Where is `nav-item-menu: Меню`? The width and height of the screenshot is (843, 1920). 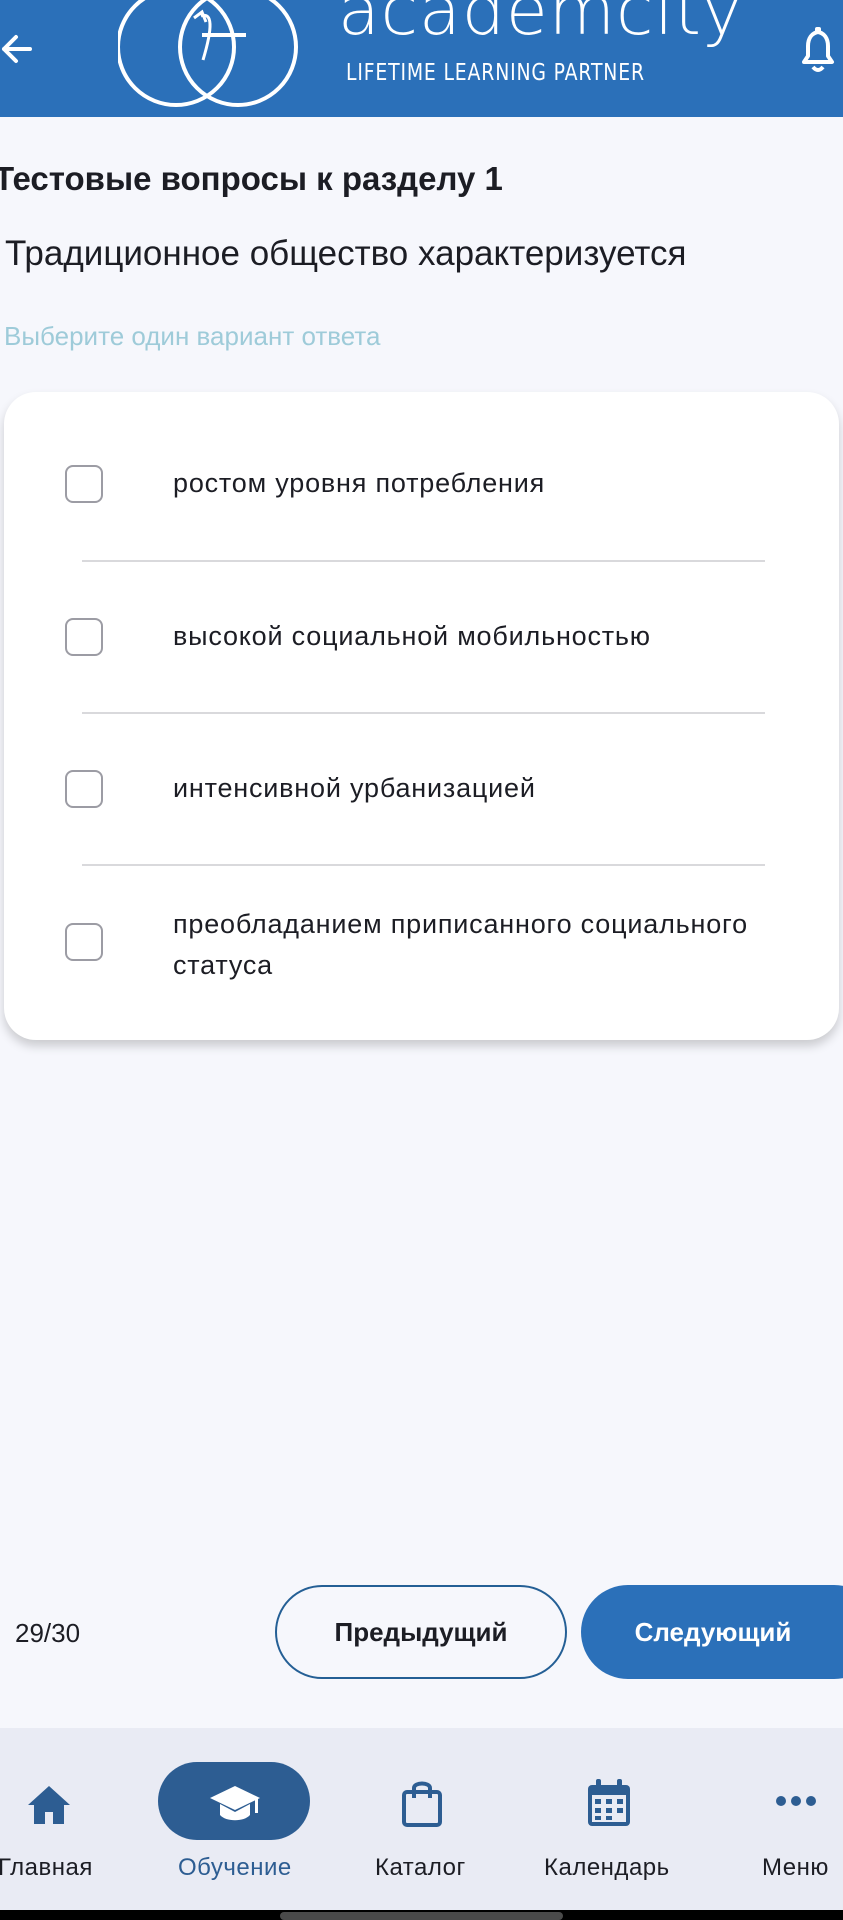
nav-item-menu: Меню is located at coordinates (799, 1819).